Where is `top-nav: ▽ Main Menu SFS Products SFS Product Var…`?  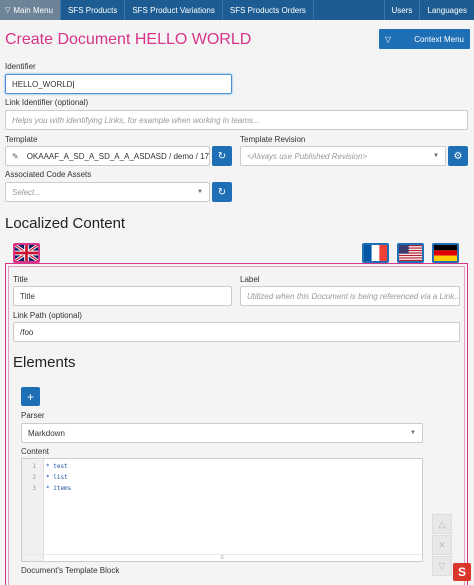
top-nav: ▽ Main Menu SFS Products SFS Product Var… is located at coordinates (237, 10).